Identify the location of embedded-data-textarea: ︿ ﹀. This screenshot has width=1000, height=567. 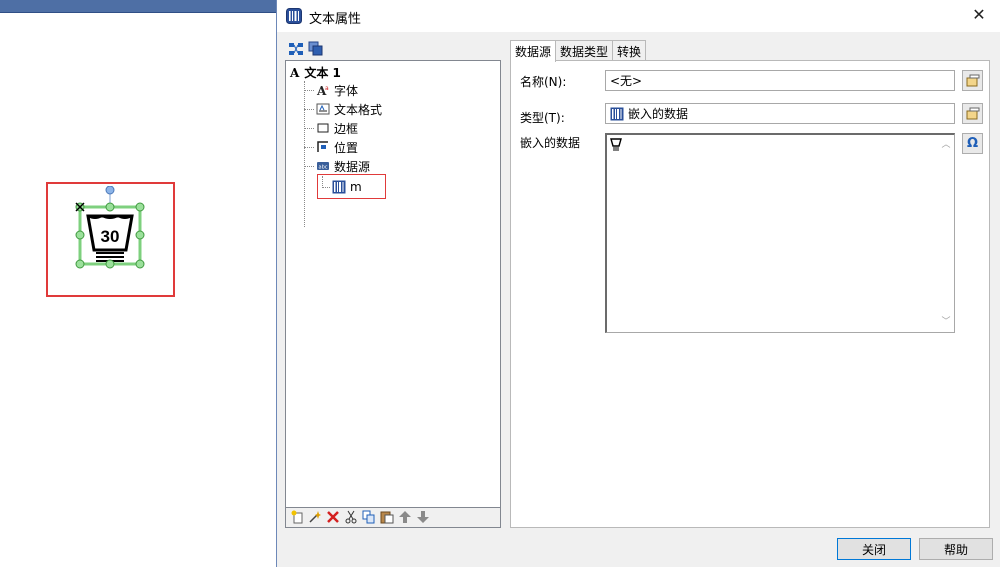
(780, 233).